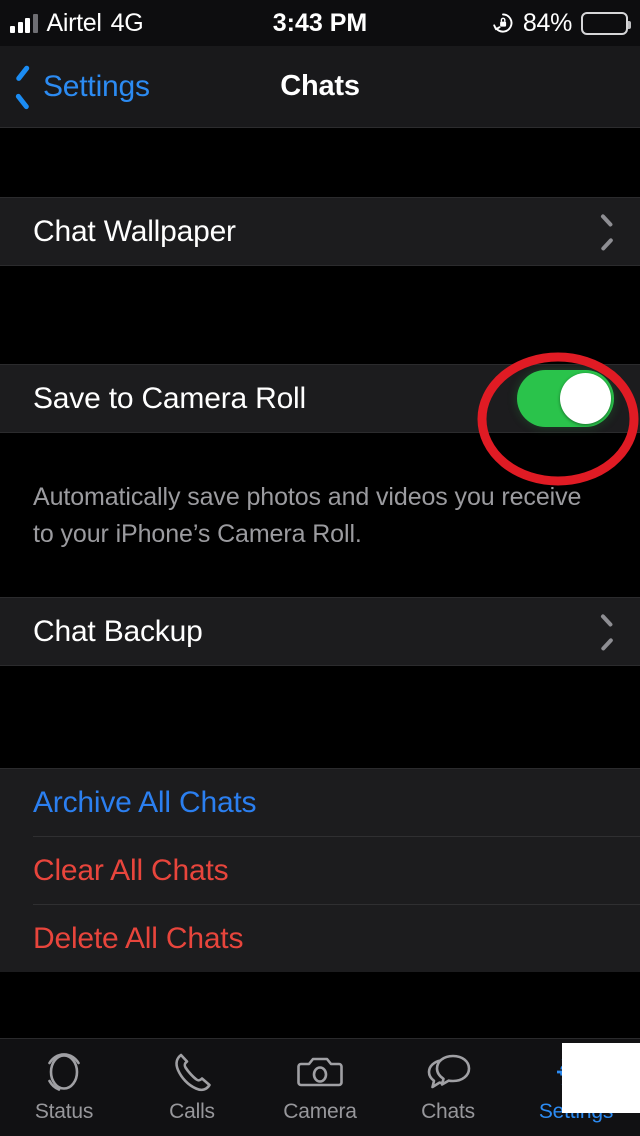 This screenshot has height=1136, width=640. What do you see at coordinates (118, 631) in the screenshot?
I see `row-chat-backup-label: Chat Backup` at bounding box center [118, 631].